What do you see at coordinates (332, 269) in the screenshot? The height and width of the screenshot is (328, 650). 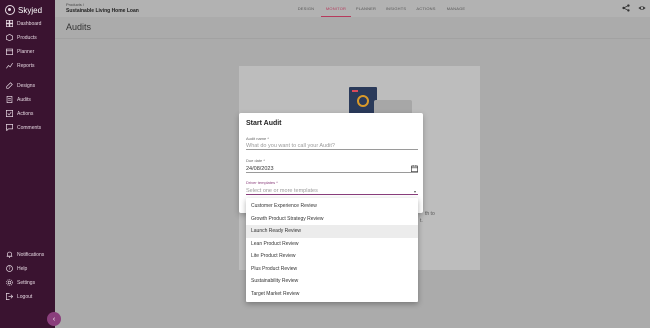 I see `dropdown-option: Plus Product Review` at bounding box center [332, 269].